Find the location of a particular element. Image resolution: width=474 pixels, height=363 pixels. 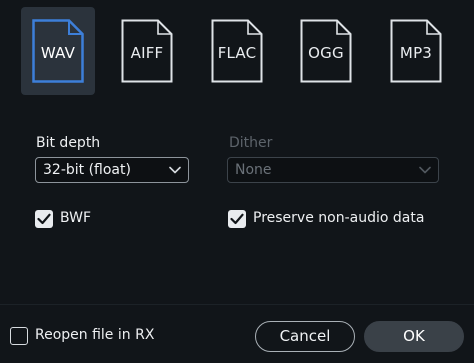

dither-value: None is located at coordinates (253, 170).